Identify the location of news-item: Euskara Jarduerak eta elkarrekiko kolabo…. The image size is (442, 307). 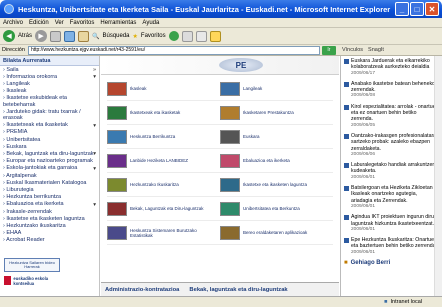
(391, 67).